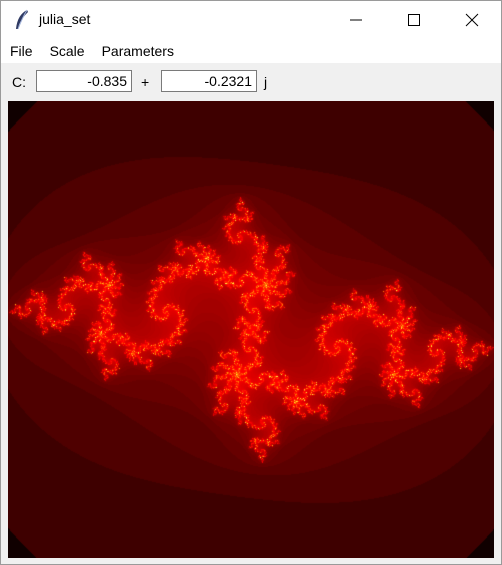 The height and width of the screenshot is (565, 502). What do you see at coordinates (22, 20) in the screenshot?
I see `feather-icon` at bounding box center [22, 20].